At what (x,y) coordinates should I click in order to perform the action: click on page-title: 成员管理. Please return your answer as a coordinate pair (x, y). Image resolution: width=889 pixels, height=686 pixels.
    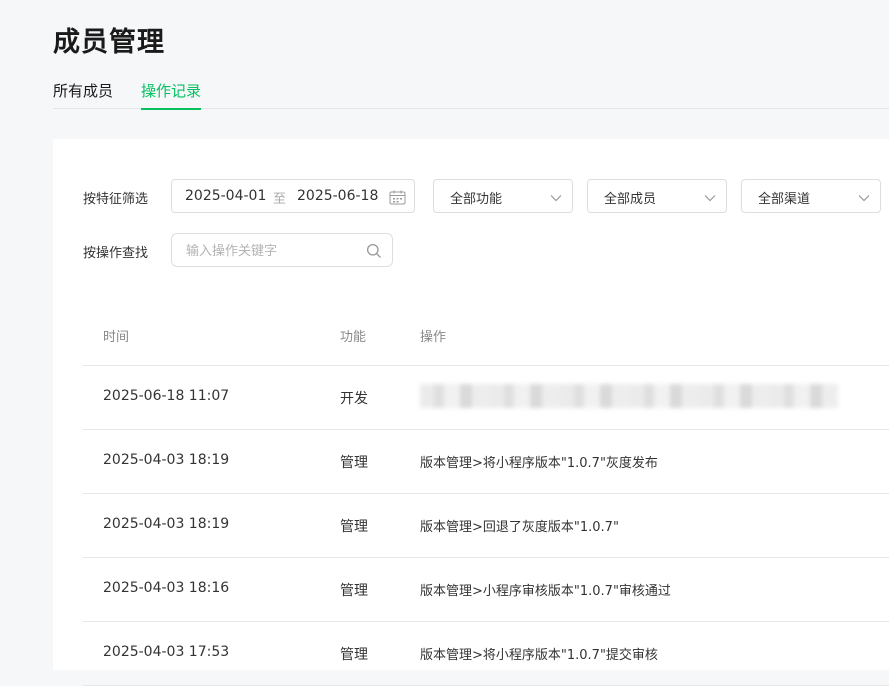
    Looking at the image, I should click on (109, 42).